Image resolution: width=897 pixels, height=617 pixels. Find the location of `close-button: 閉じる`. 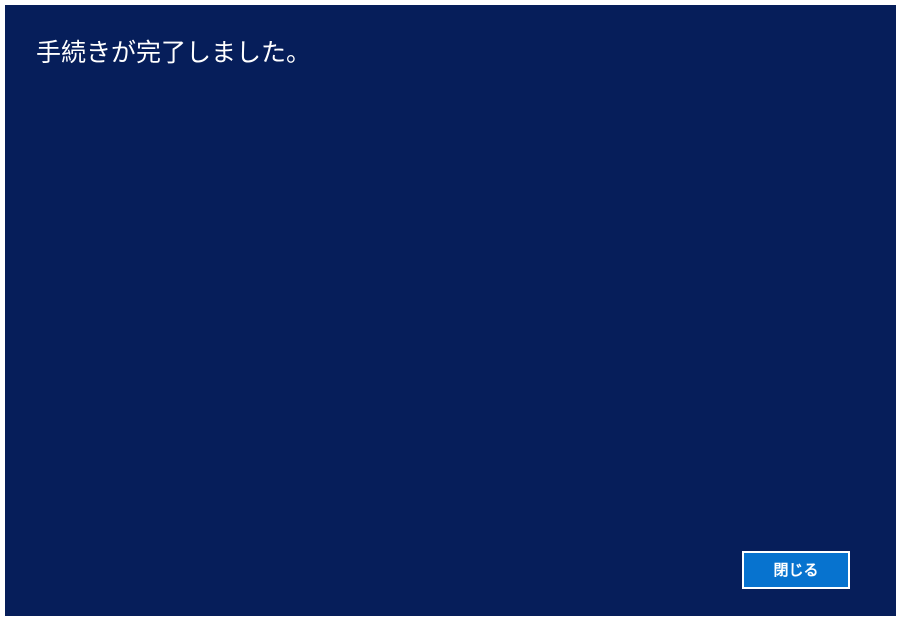

close-button: 閉じる is located at coordinates (796, 570).